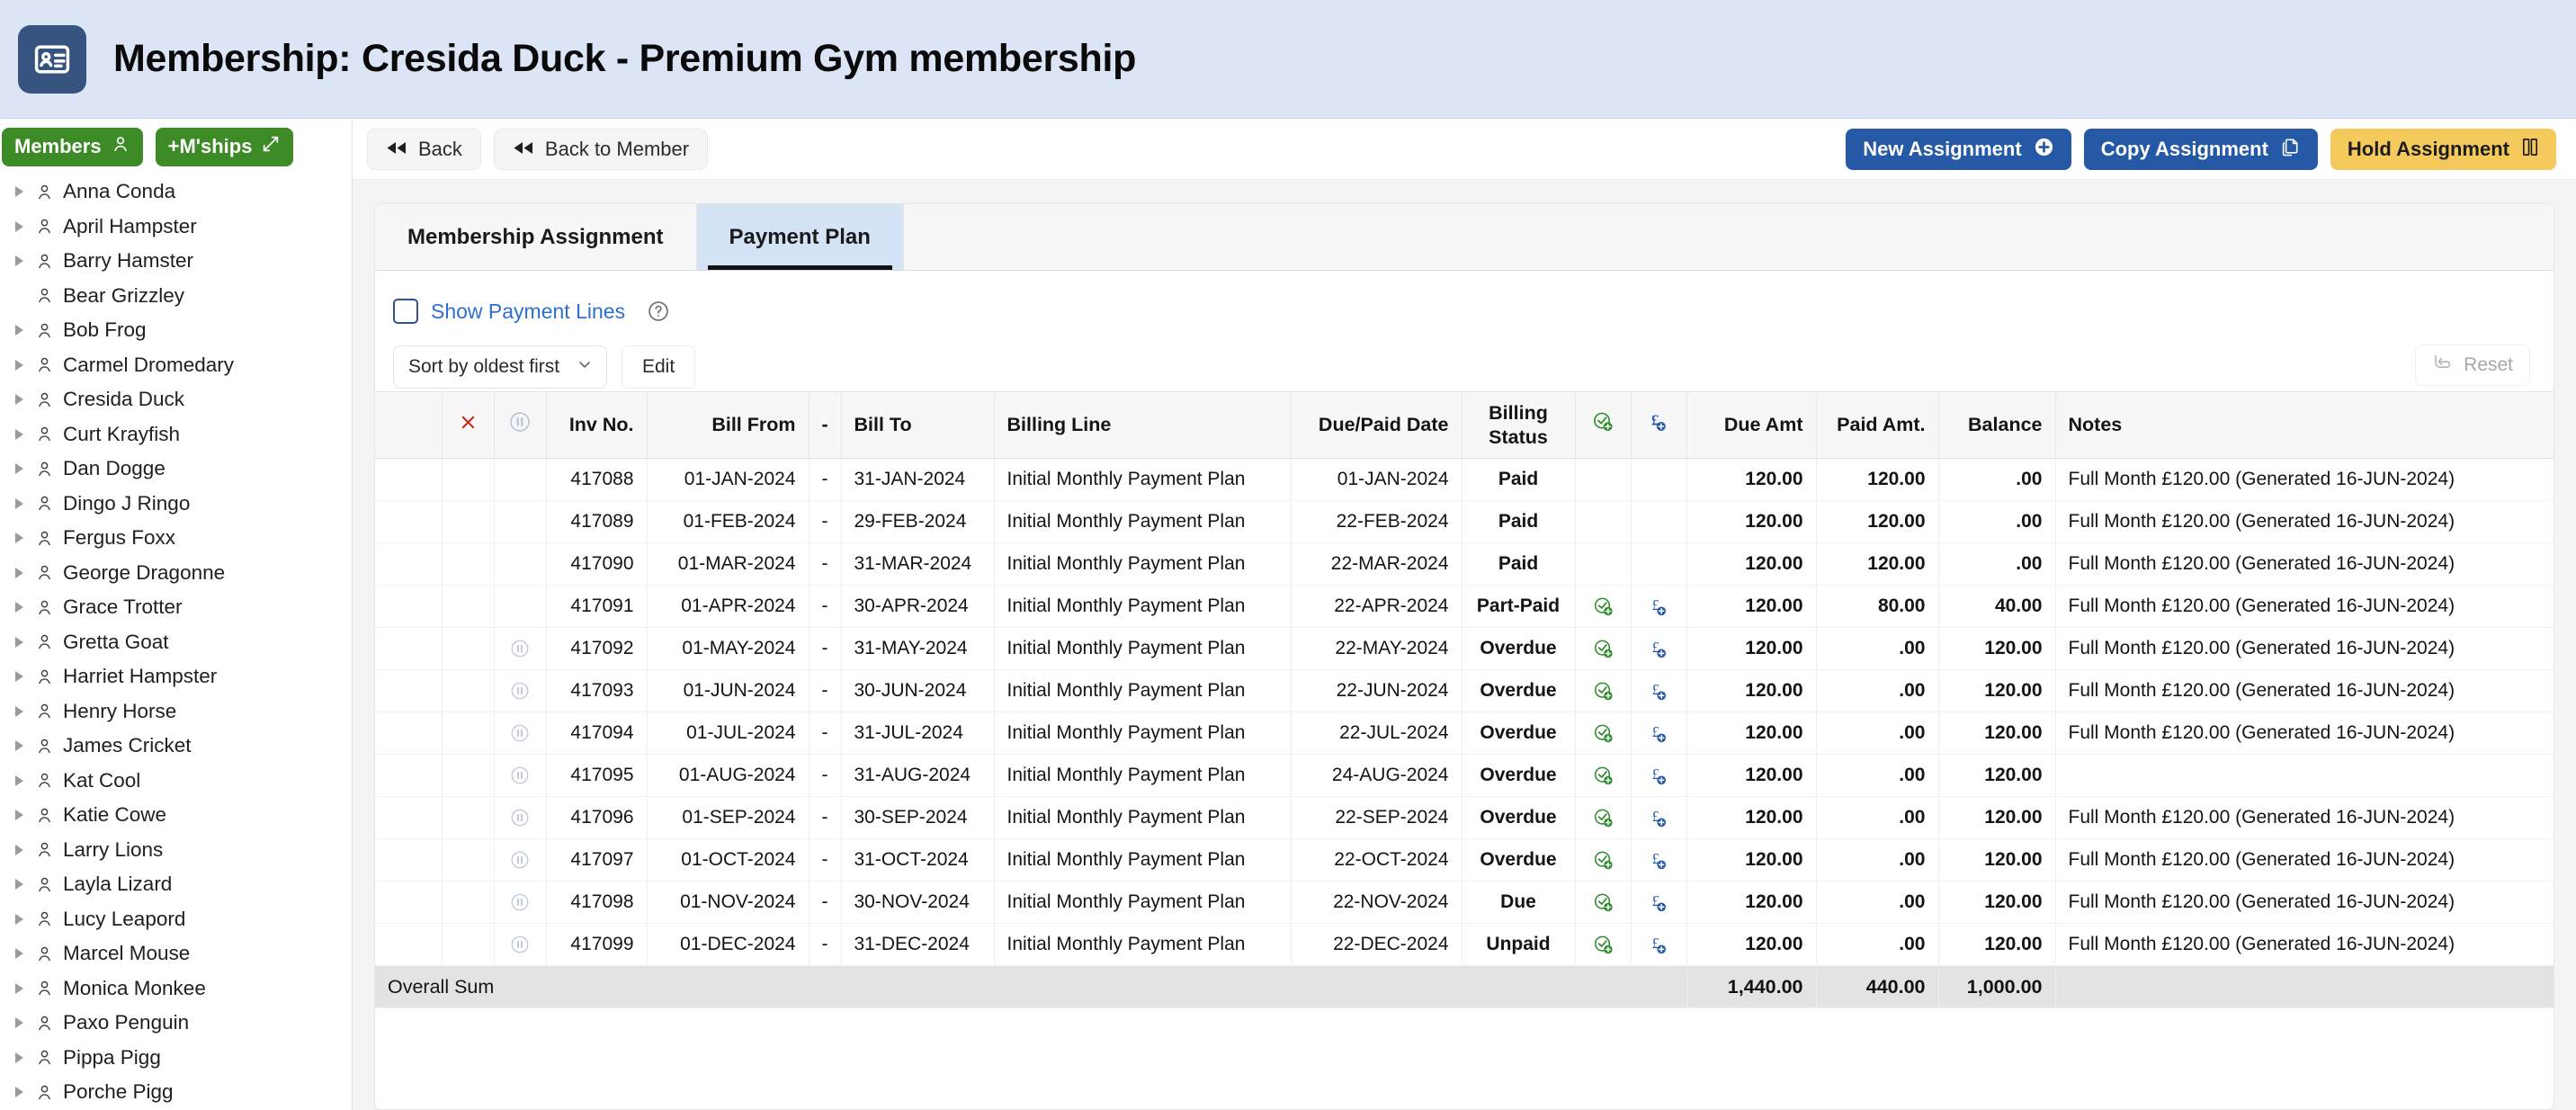  What do you see at coordinates (1659, 425) in the screenshot?
I see `th-add-payment: £` at bounding box center [1659, 425].